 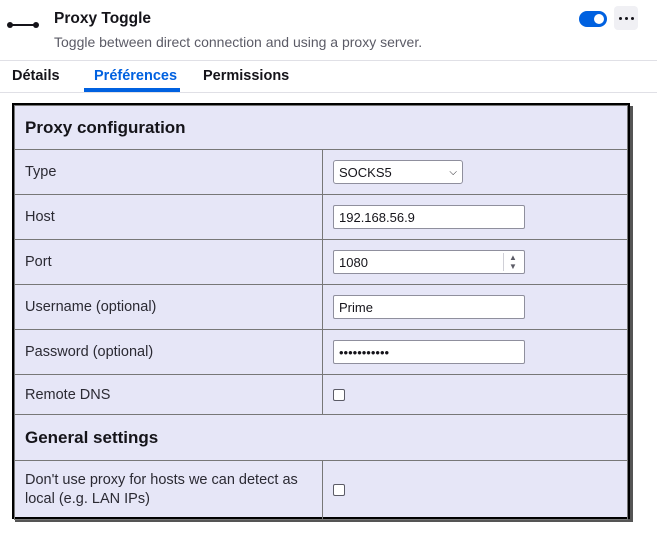 I want to click on tab-permissions: Permissions, so click(x=246, y=76).